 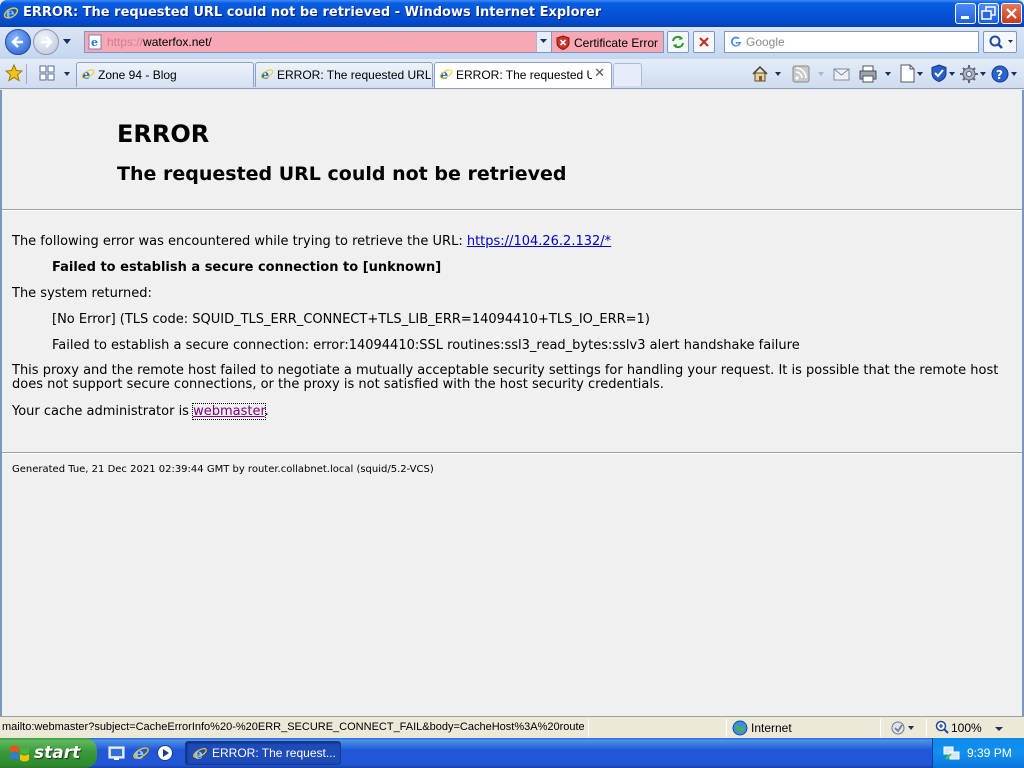 What do you see at coordinates (117, 753) in the screenshot?
I see `show-desktop-icon` at bounding box center [117, 753].